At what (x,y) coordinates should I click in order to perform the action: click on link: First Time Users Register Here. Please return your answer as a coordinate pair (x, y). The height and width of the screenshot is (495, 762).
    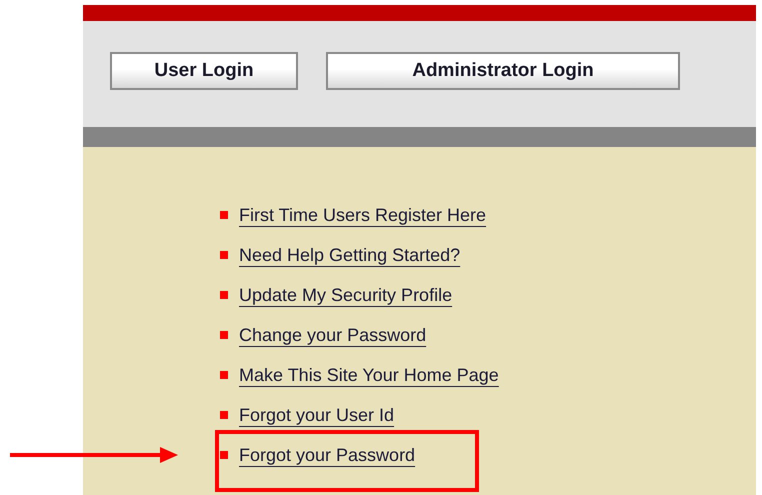
    Looking at the image, I should click on (362, 215).